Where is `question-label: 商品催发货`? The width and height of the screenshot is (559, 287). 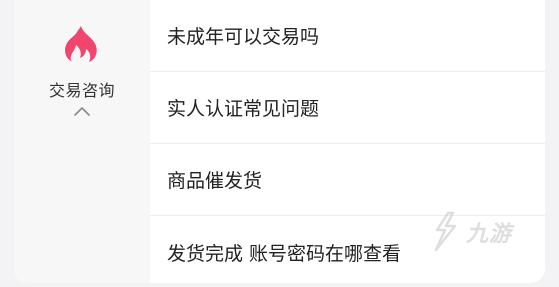 question-label: 商品催发货 is located at coordinates (215, 181).